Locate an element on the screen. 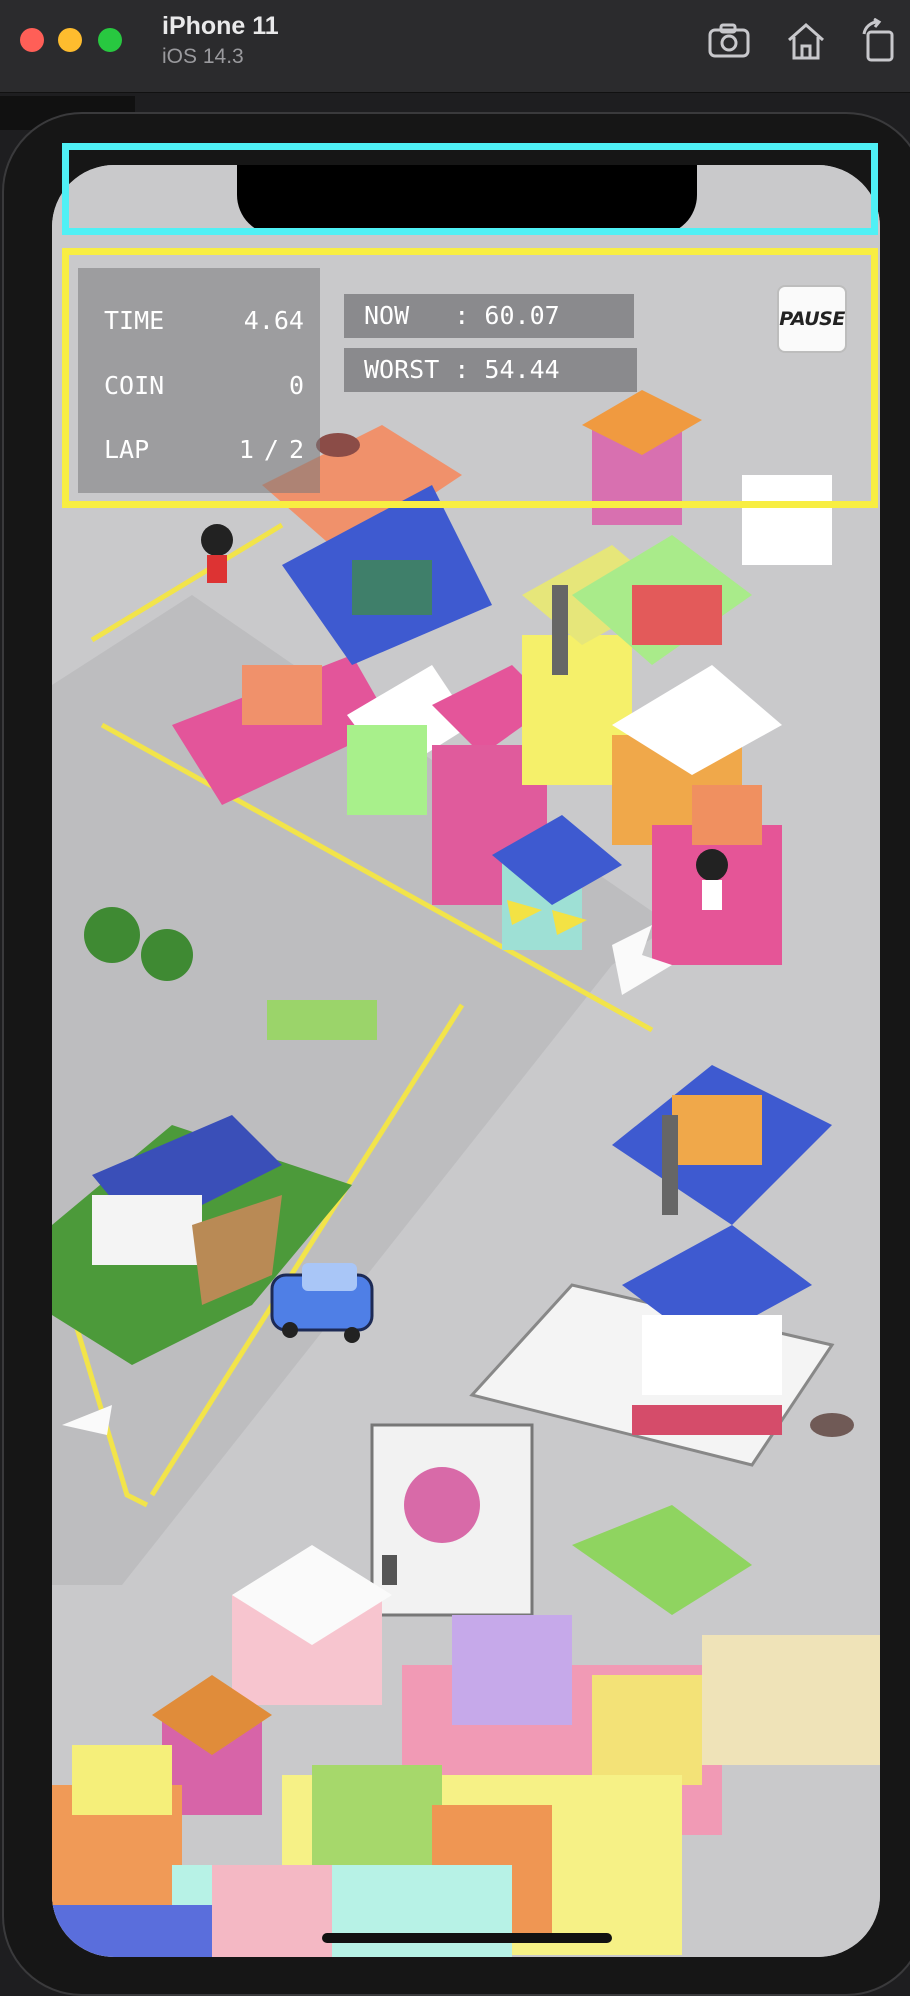 The height and width of the screenshot is (1996, 910). home-icon is located at coordinates (806, 41).